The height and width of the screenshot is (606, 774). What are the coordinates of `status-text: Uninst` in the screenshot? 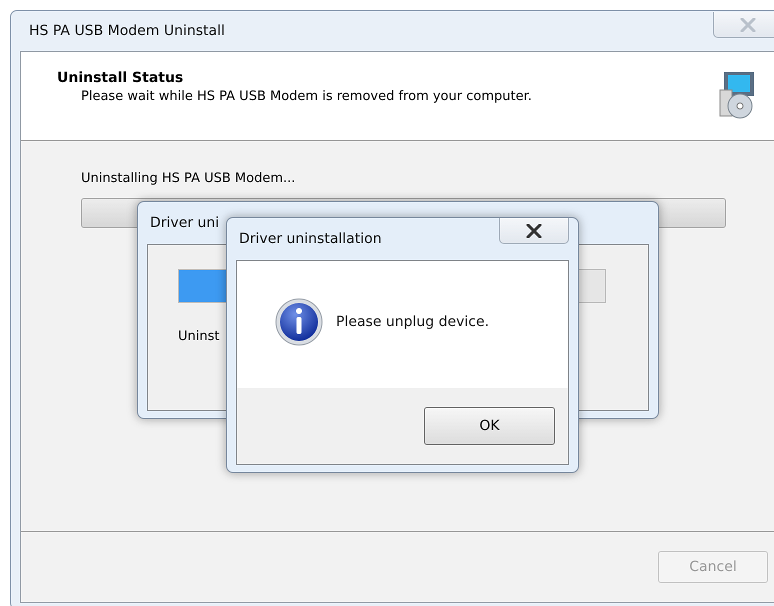 It's located at (199, 336).